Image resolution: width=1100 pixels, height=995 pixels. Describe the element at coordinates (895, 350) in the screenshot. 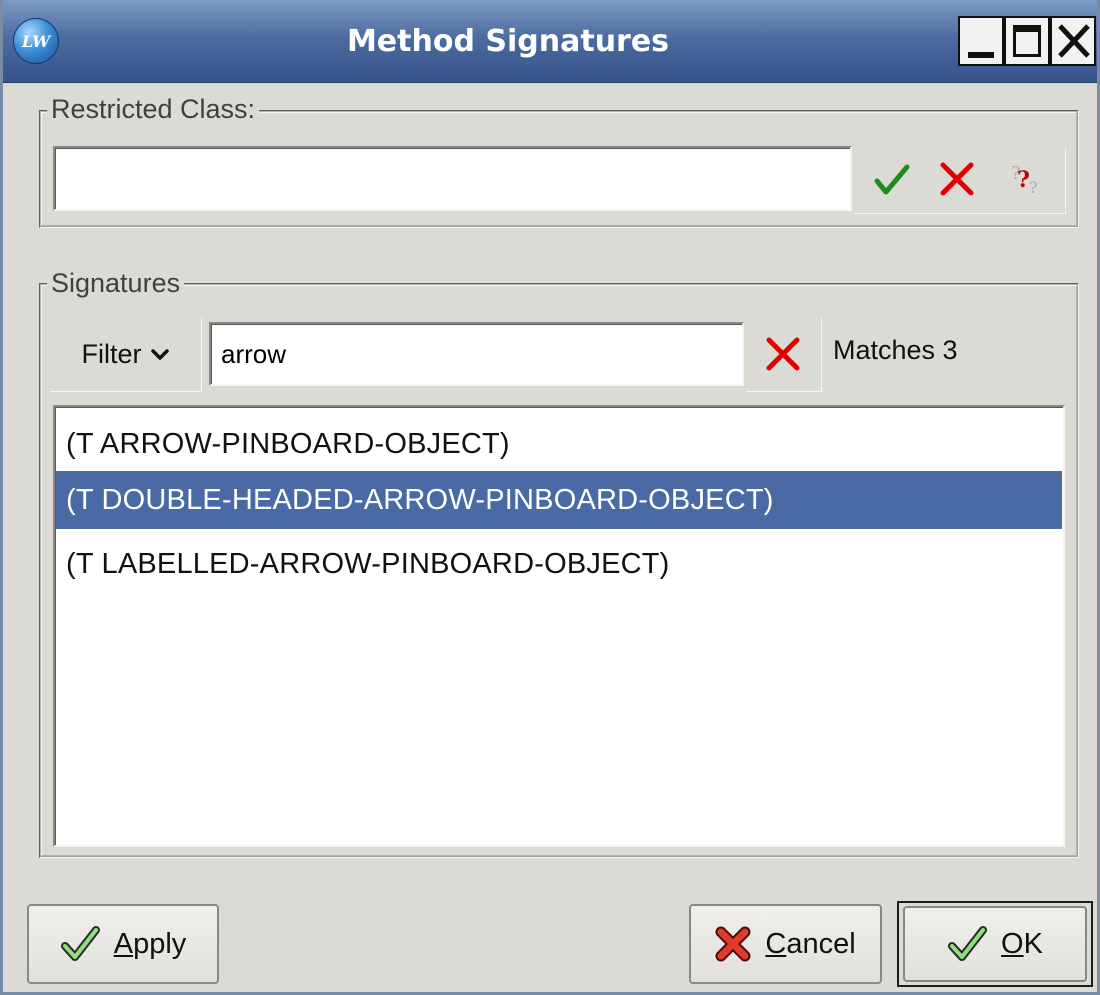

I see `matches-count: Matches 3` at that location.